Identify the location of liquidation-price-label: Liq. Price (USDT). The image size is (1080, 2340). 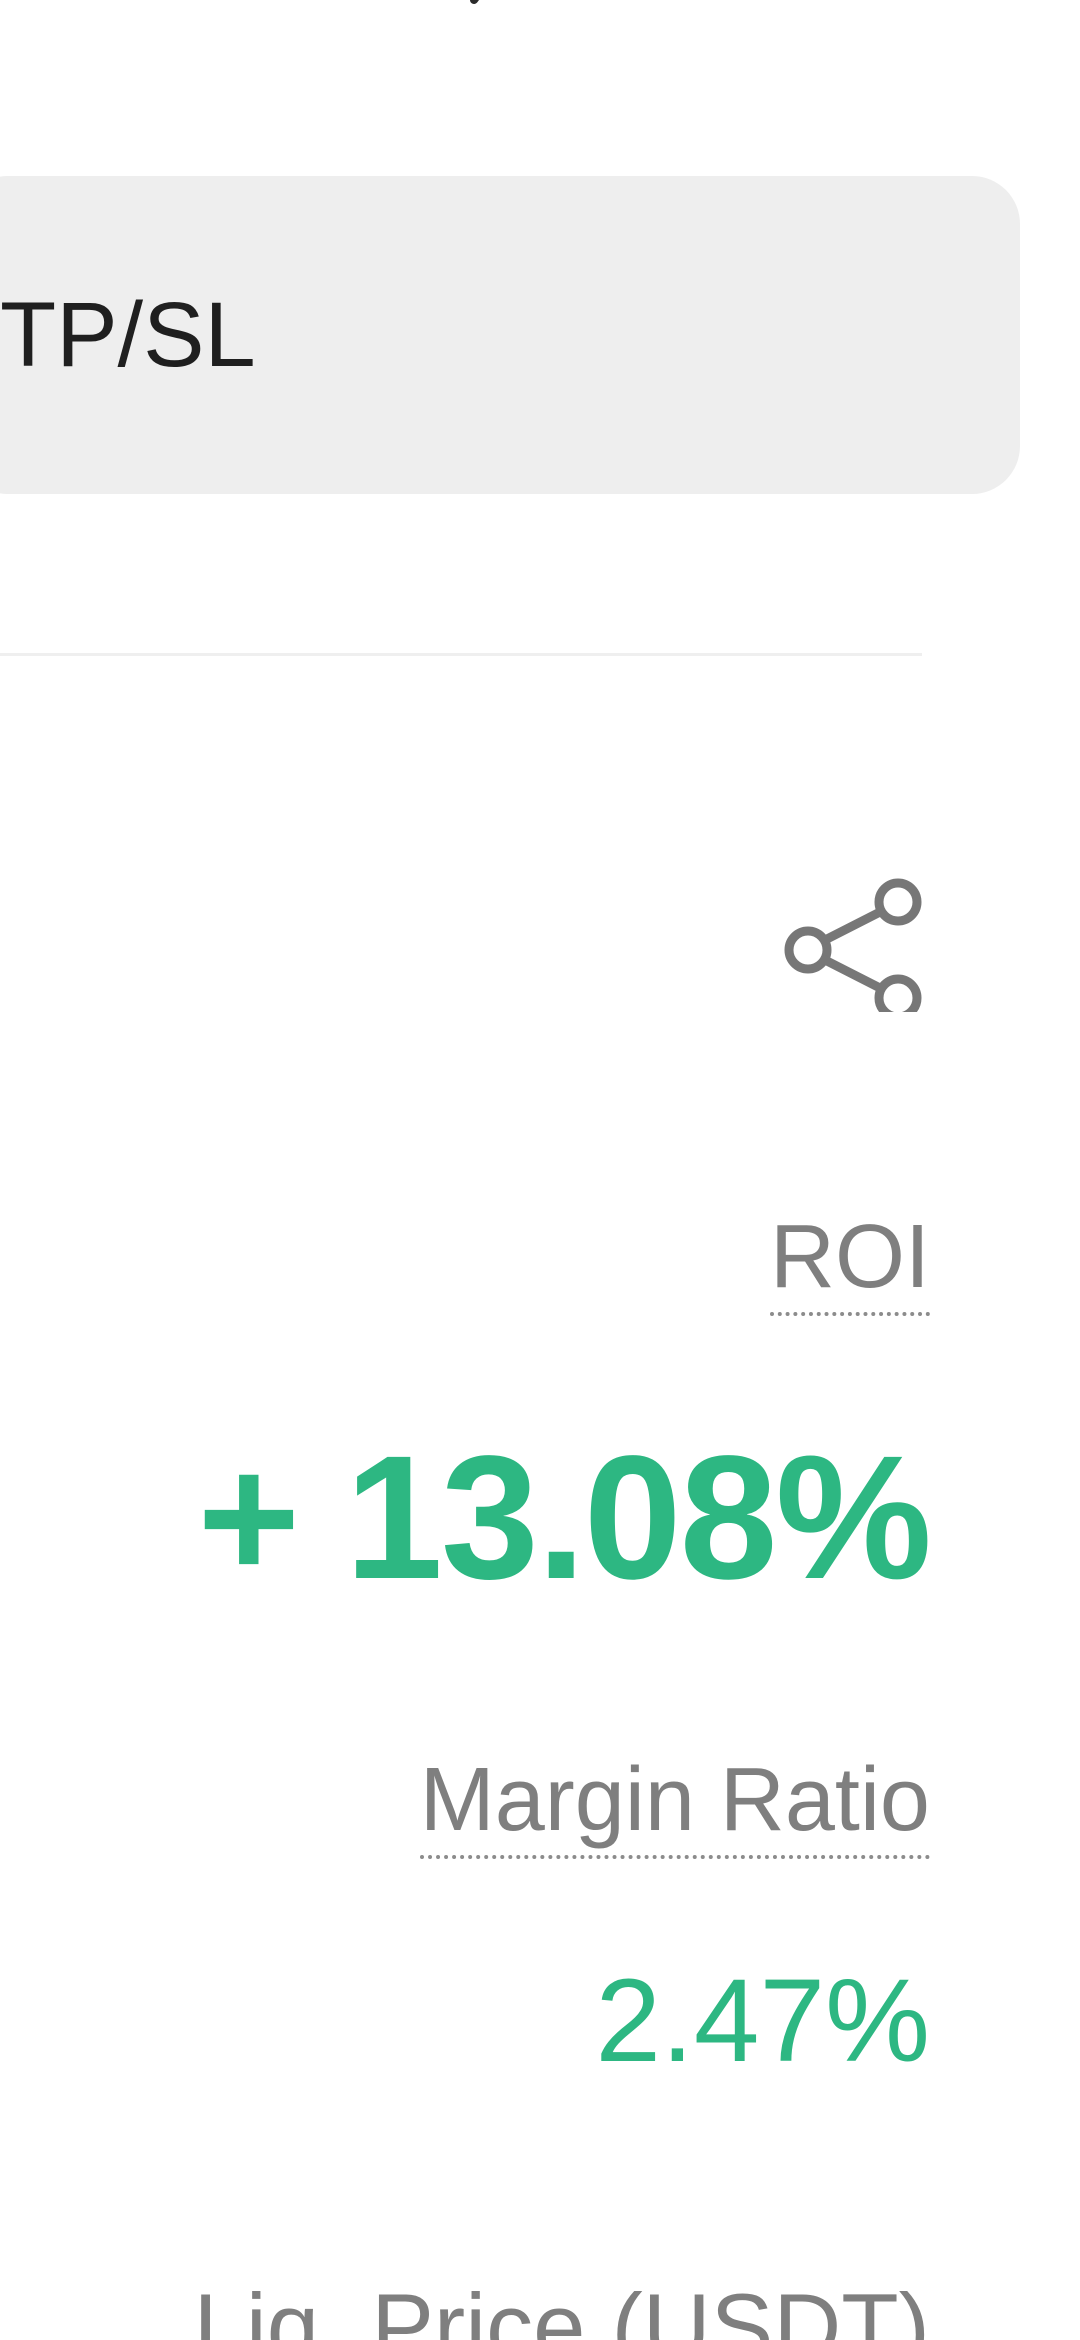
(561, 2307).